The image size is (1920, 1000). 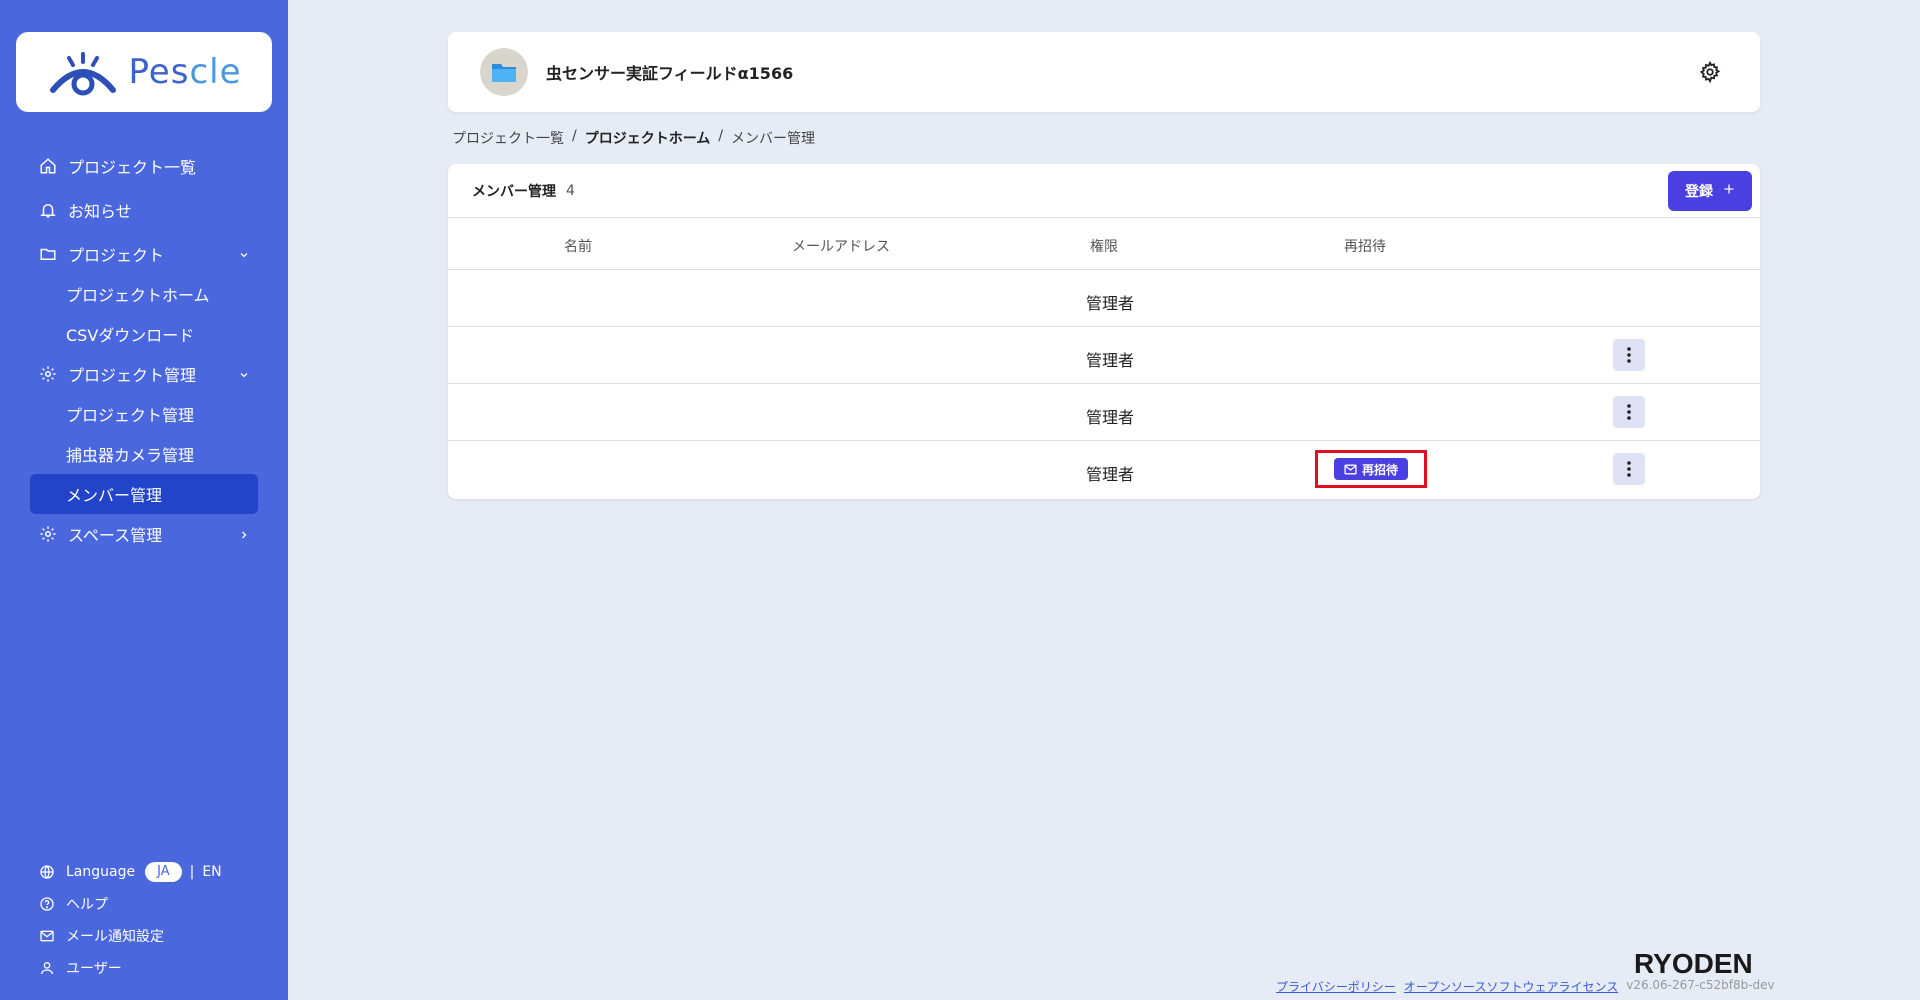 I want to click on sidebar-footer: Language JA | EN ヘルプ メール通知設定 ユーザー, so click(x=153, y=920).